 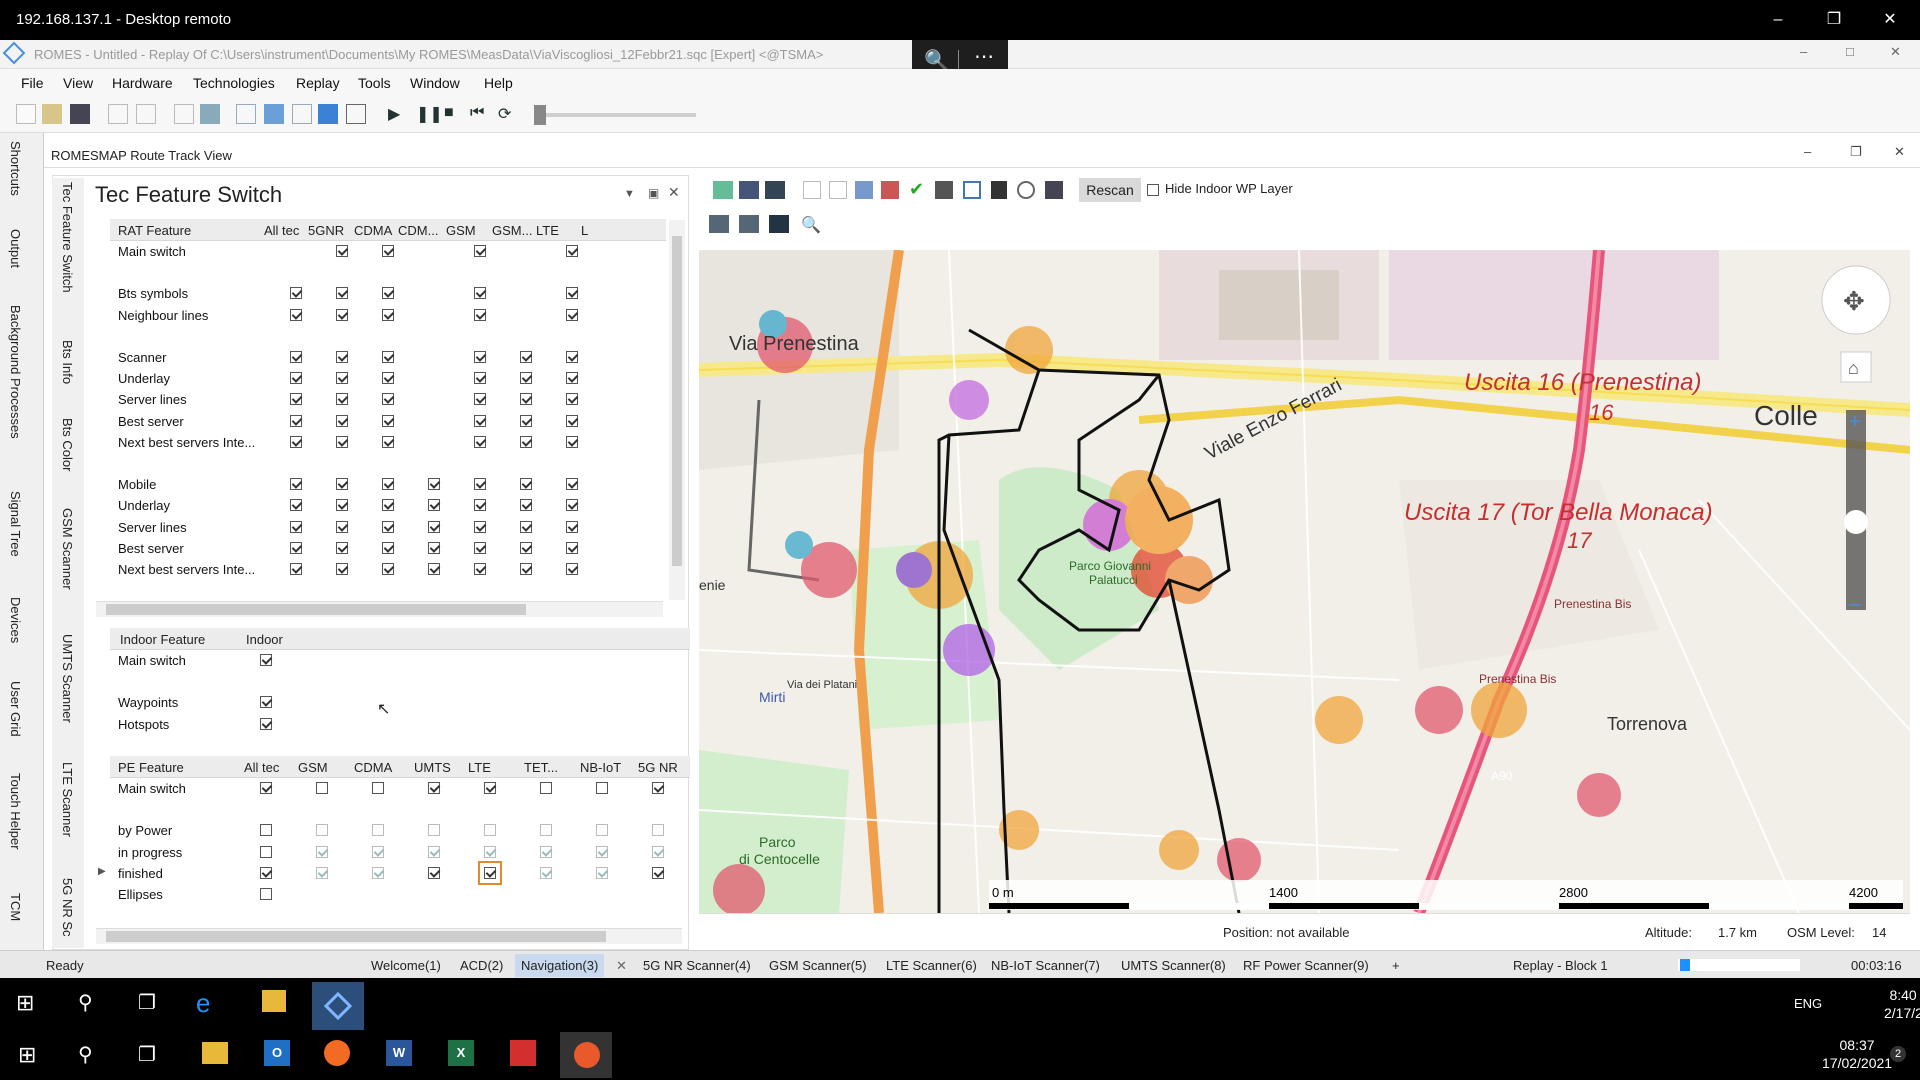 What do you see at coordinates (653, 193) in the screenshot?
I see `pin-icon: ▣` at bounding box center [653, 193].